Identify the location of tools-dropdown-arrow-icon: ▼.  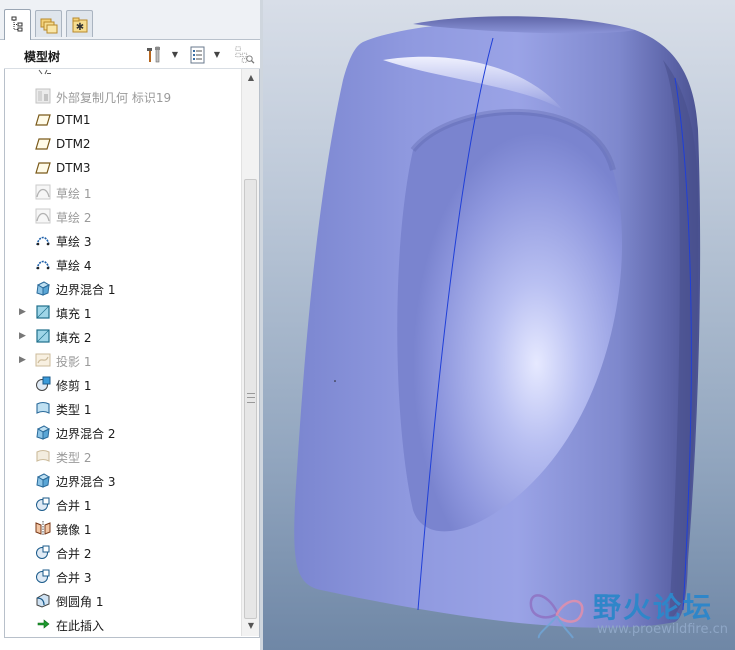
(175, 55).